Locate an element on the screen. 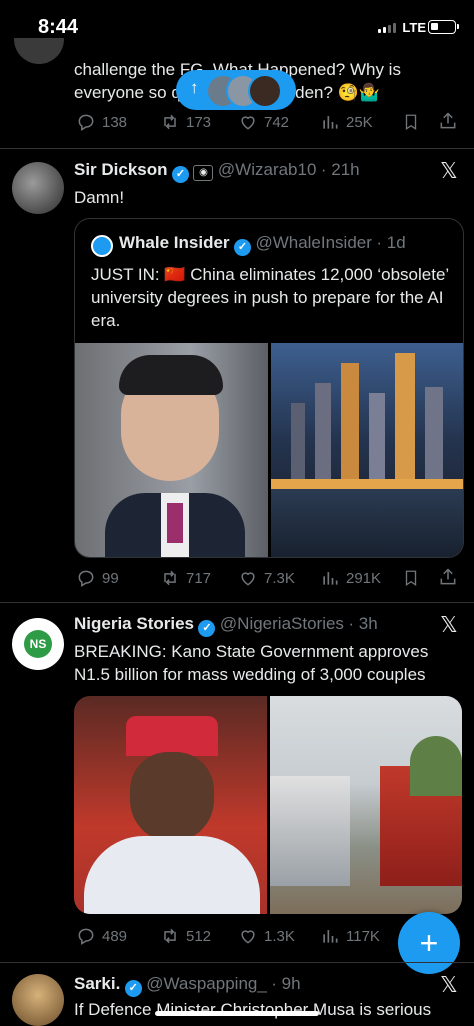  repost-count: 717 is located at coordinates (199, 578).